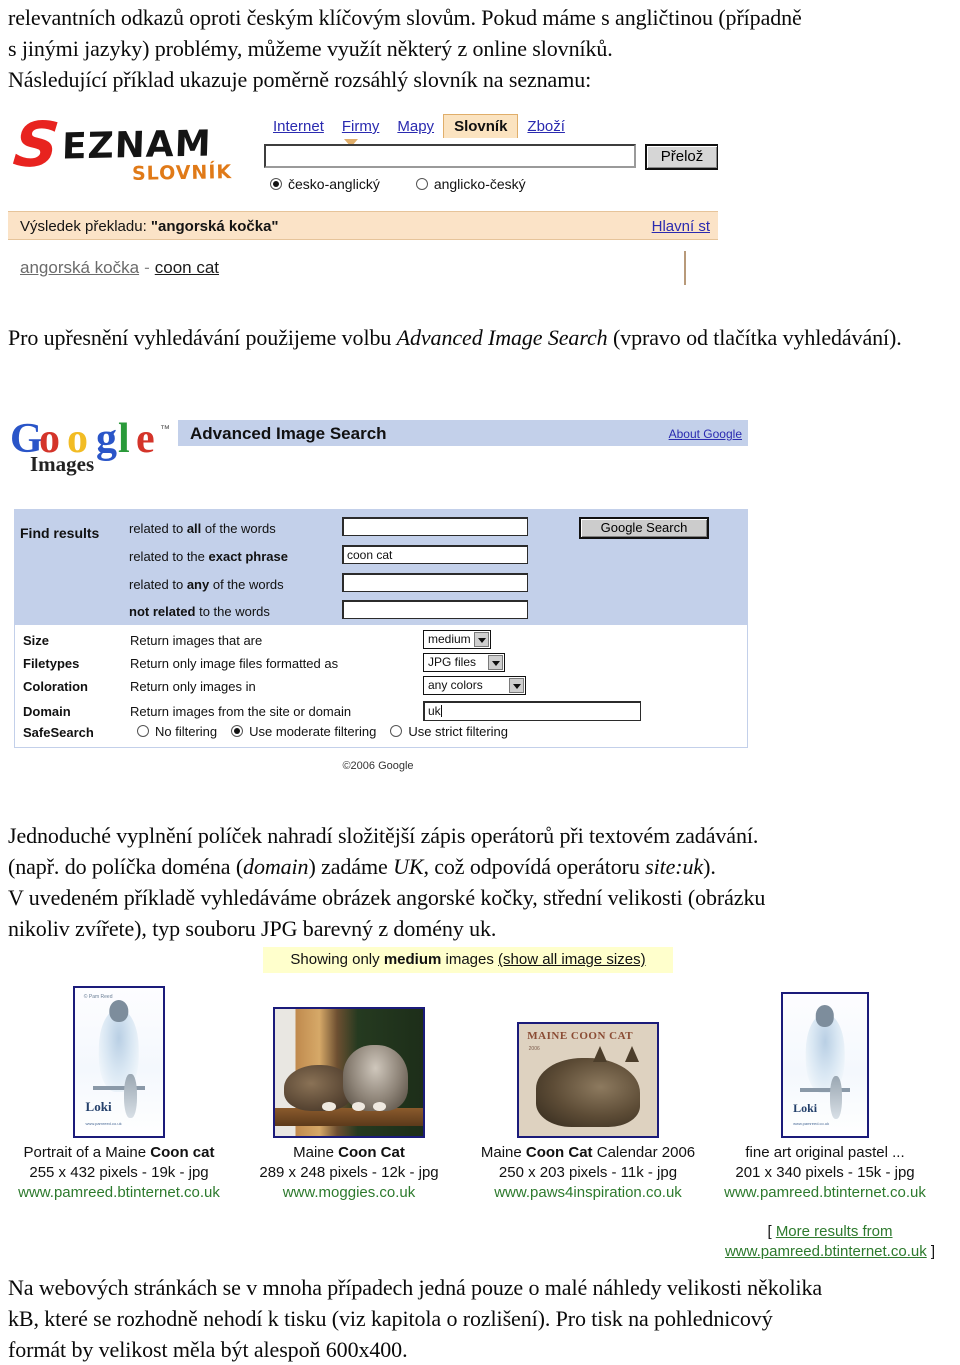 The height and width of the screenshot is (1365, 960). What do you see at coordinates (36, 640) in the screenshot?
I see `option-label-size: Size` at bounding box center [36, 640].